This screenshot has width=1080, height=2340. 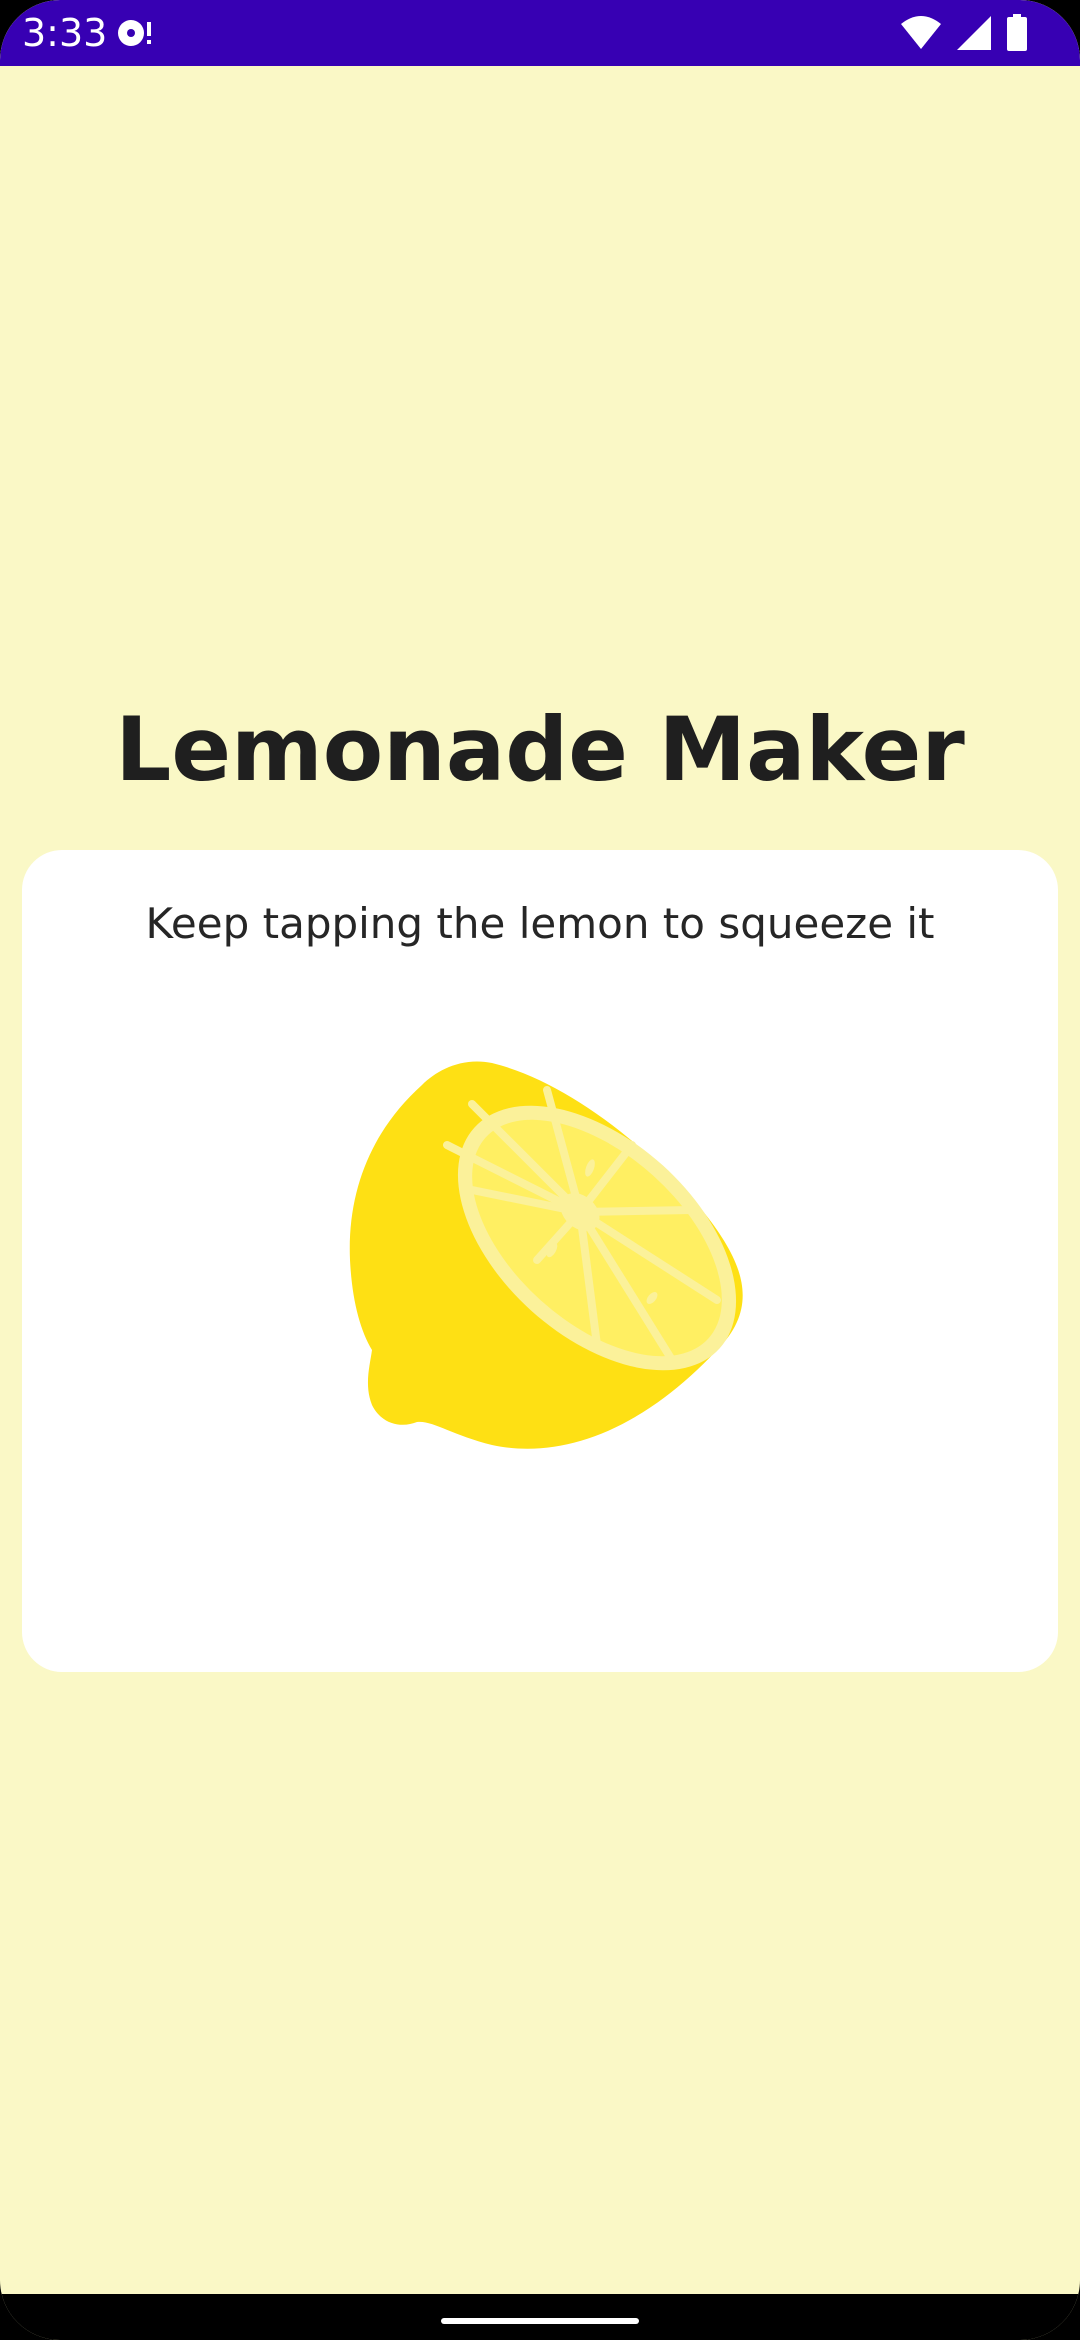 I want to click on gesture-handle, so click(x=540, y=2321).